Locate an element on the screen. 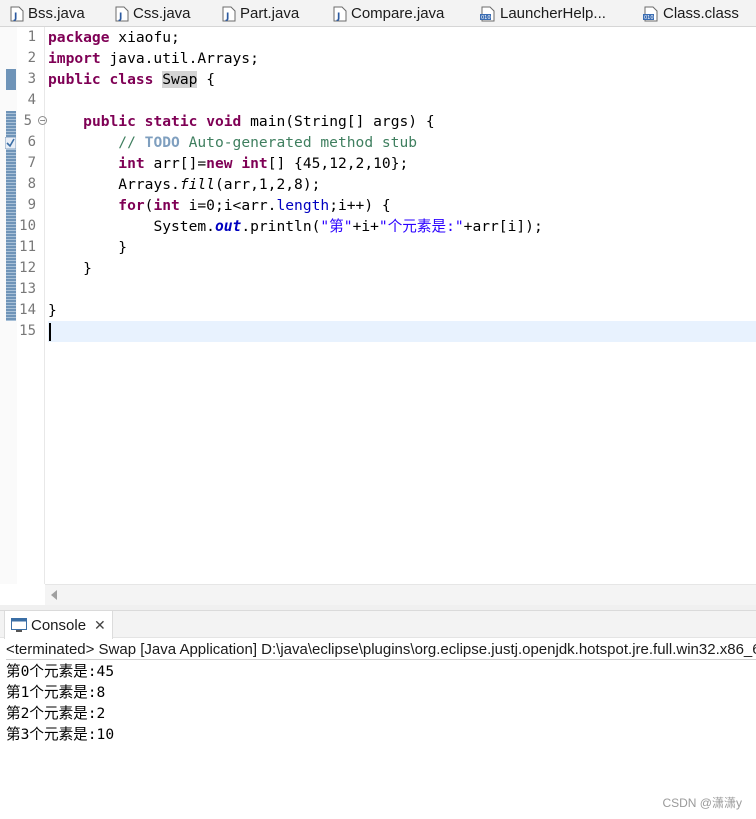 The image size is (756, 819). code-line-11: } is located at coordinates (123, 247).